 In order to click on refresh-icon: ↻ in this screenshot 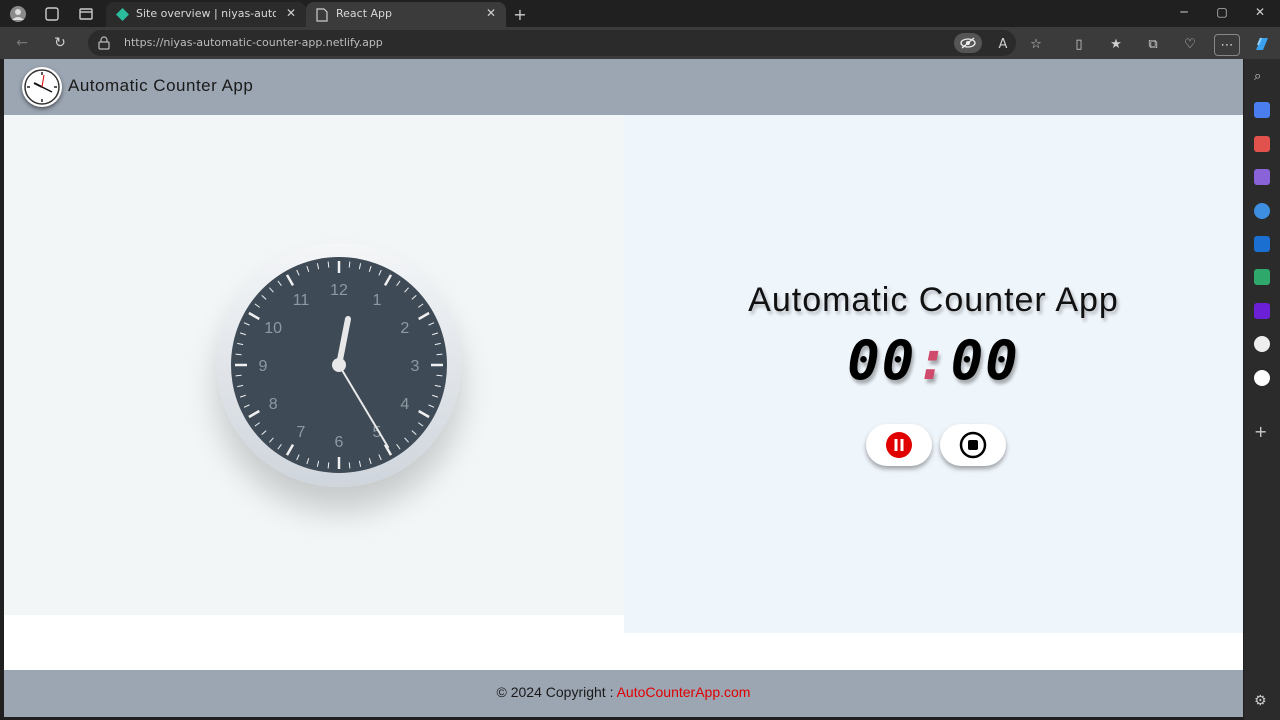, I will do `click(60, 43)`.